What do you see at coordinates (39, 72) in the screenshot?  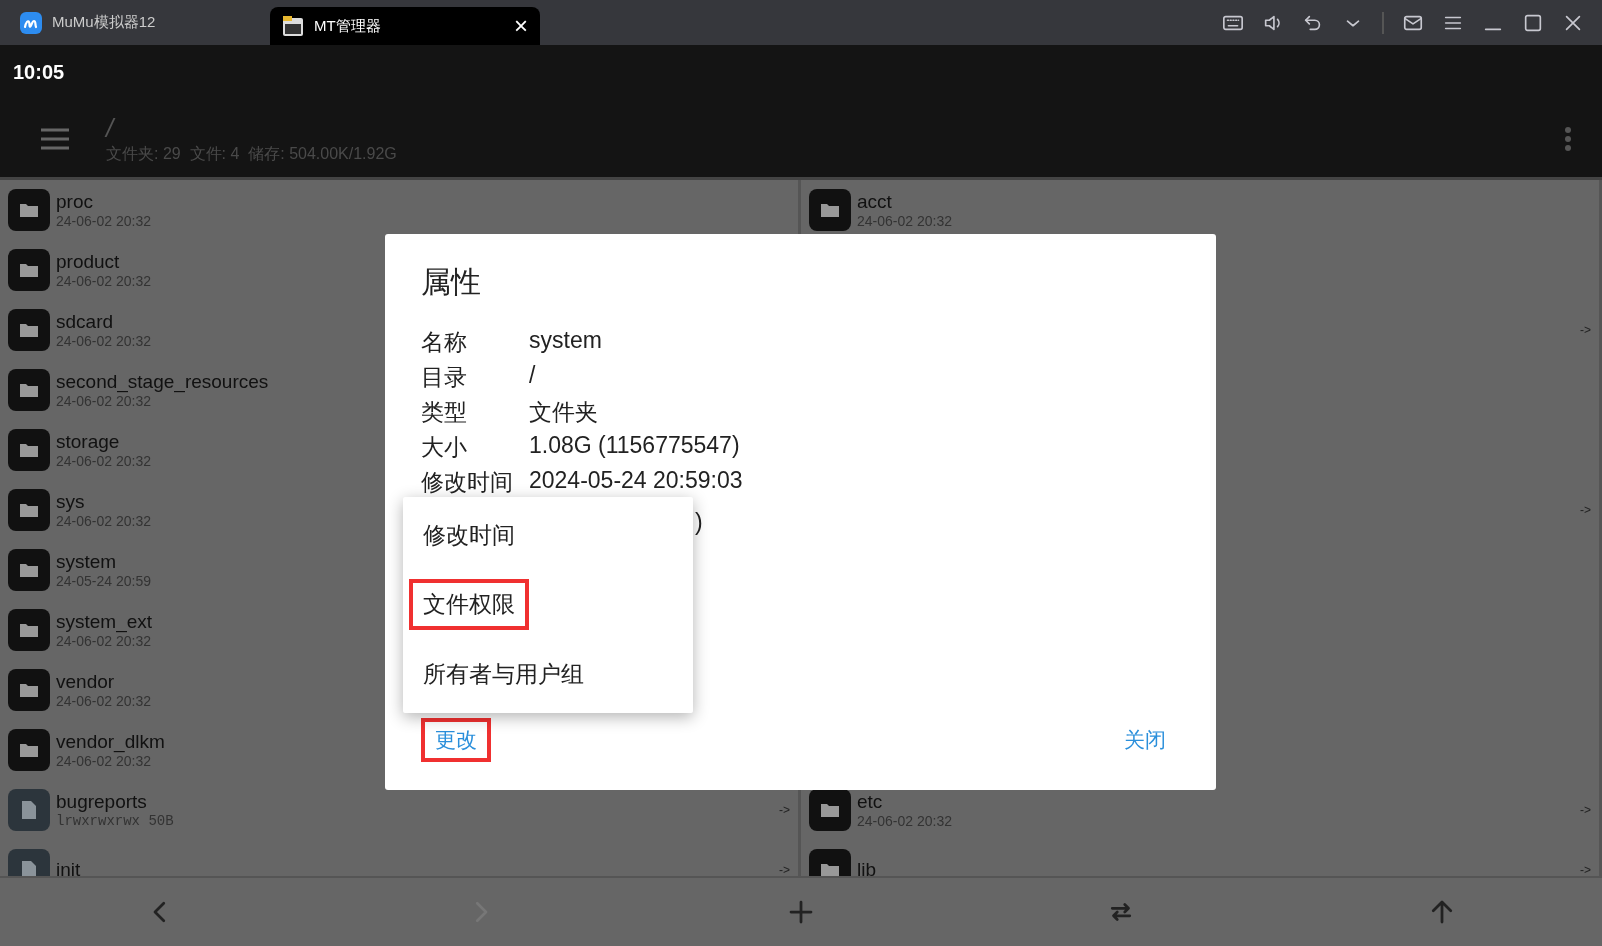 I see `clock: 10:05` at bounding box center [39, 72].